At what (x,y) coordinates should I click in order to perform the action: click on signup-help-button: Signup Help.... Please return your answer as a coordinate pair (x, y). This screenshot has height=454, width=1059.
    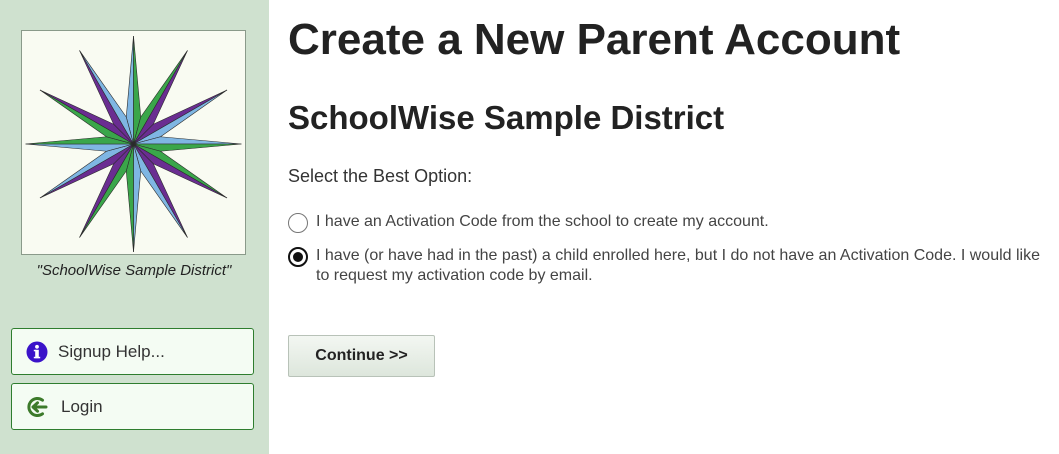
    Looking at the image, I should click on (132, 351).